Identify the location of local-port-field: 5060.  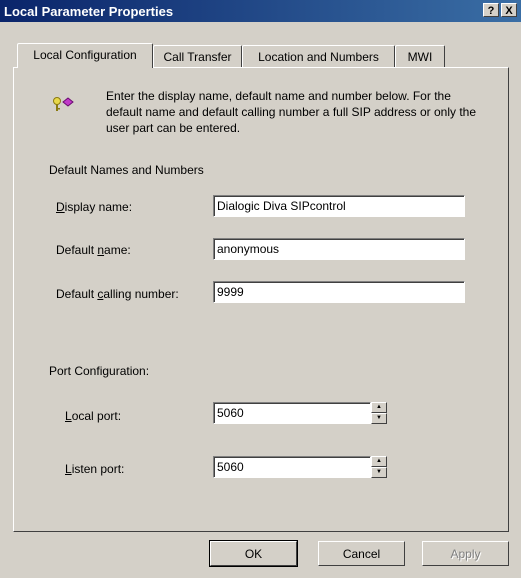
(292, 413).